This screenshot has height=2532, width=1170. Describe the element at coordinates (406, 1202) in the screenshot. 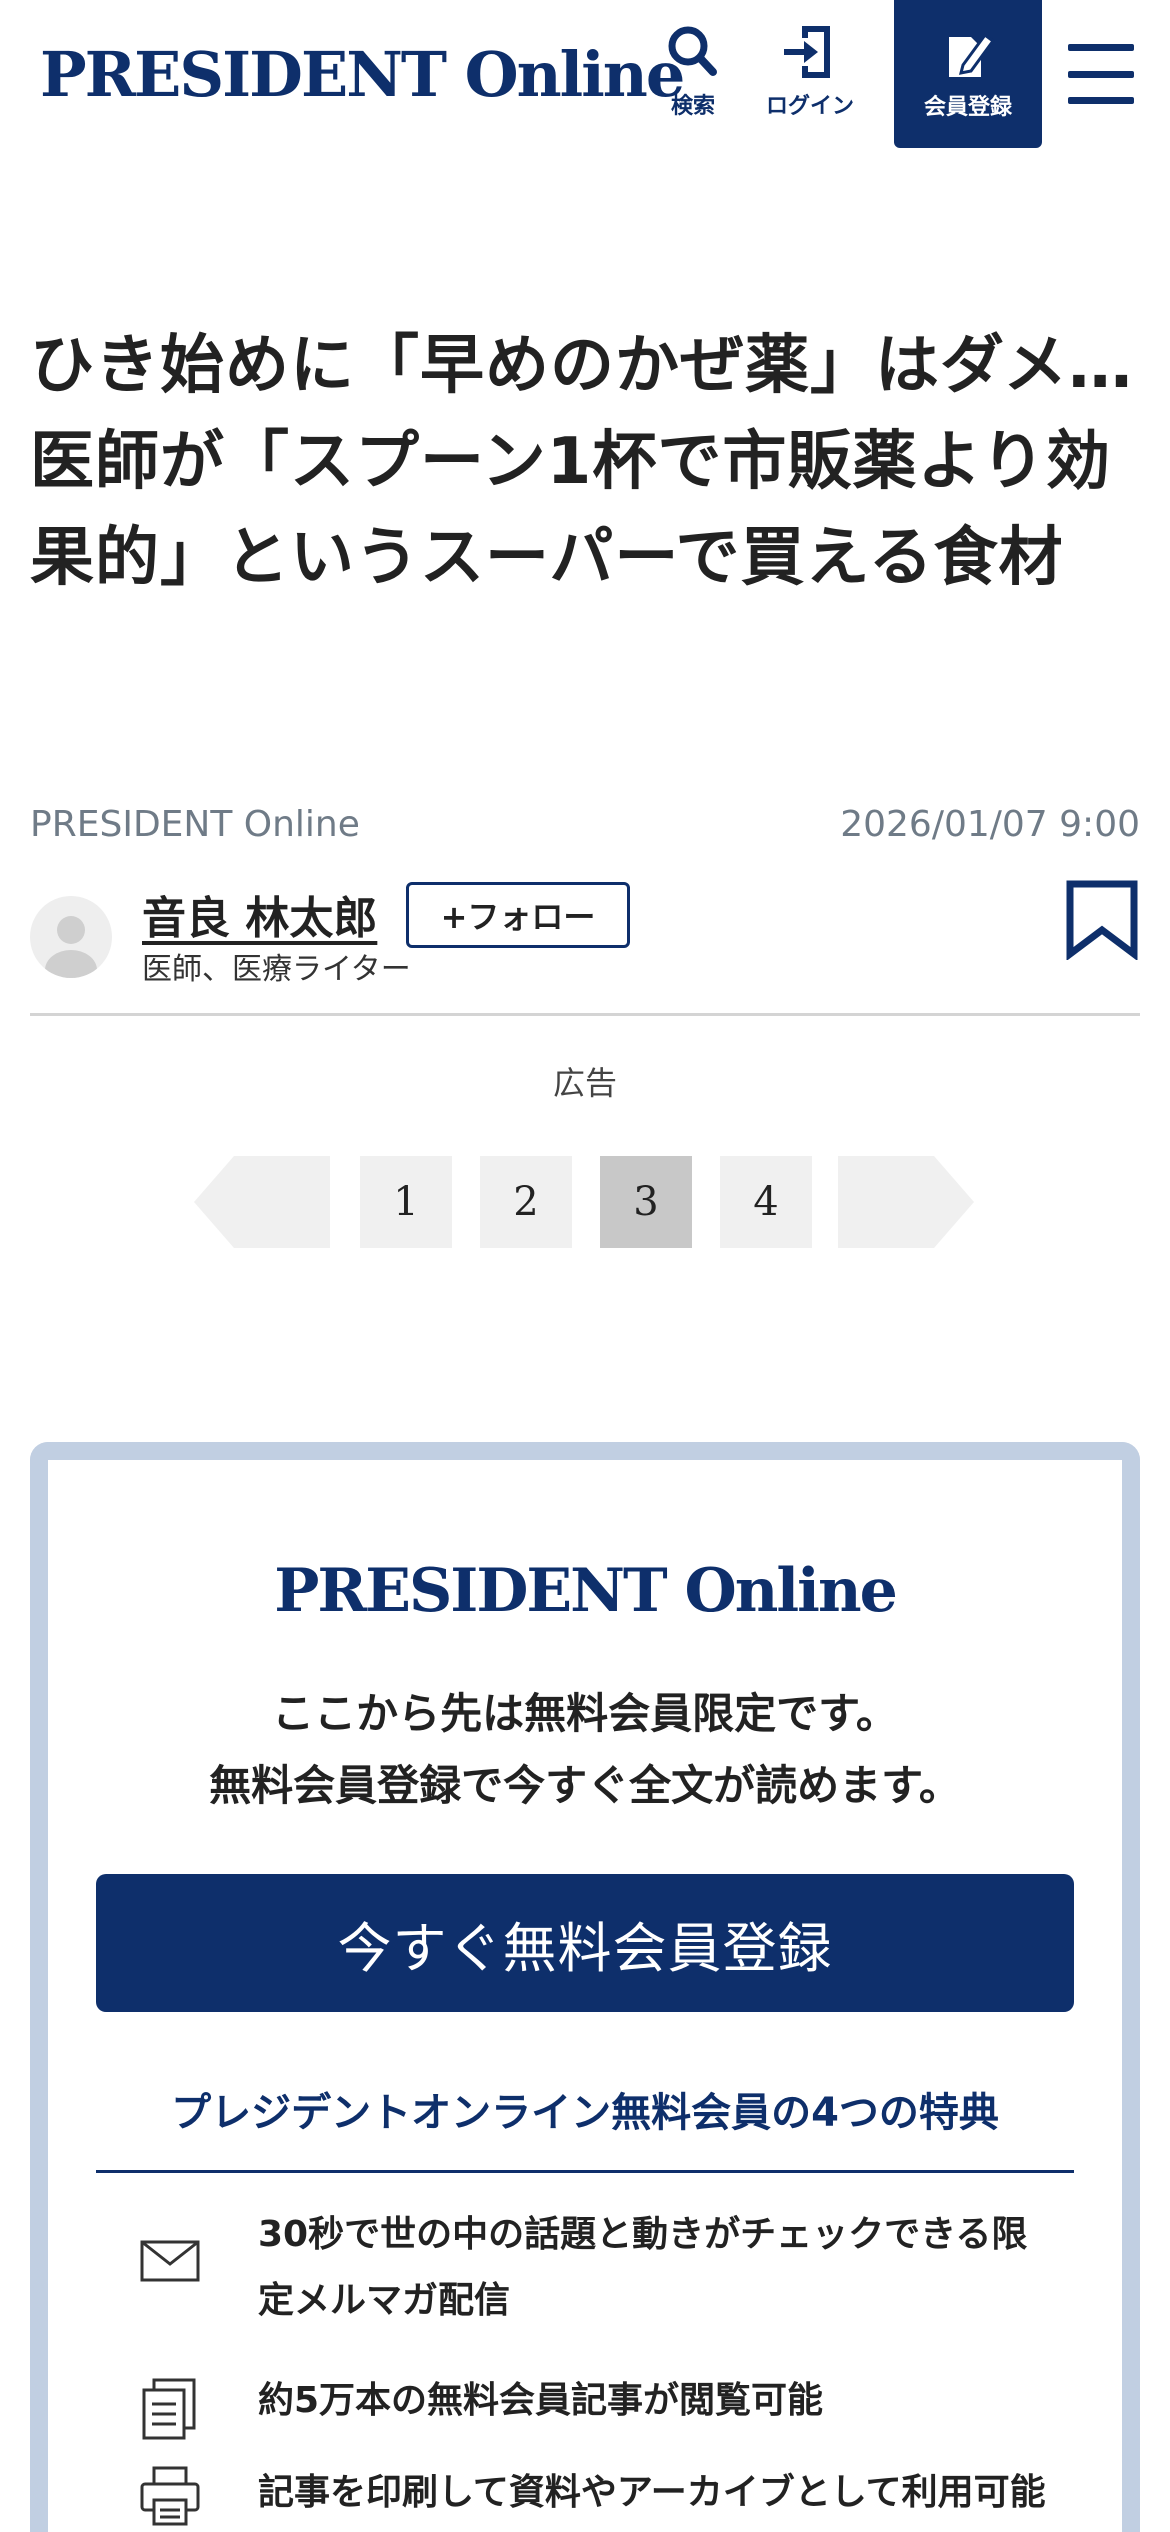

I see `page-link-1: 1` at that location.